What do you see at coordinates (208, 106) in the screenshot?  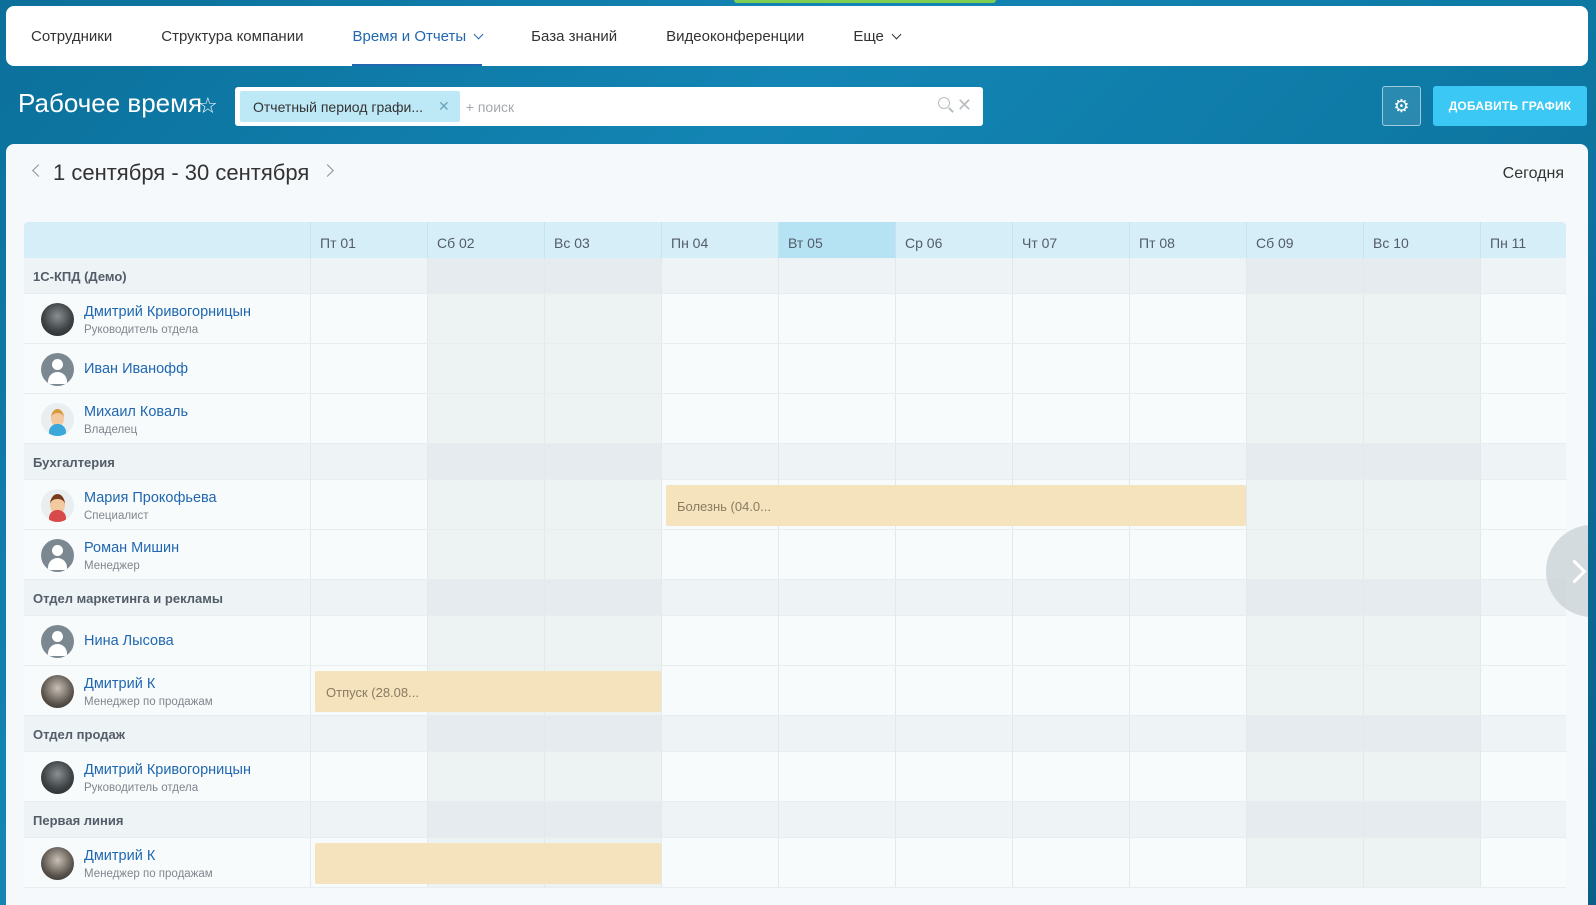 I see `star-icon: ☆` at bounding box center [208, 106].